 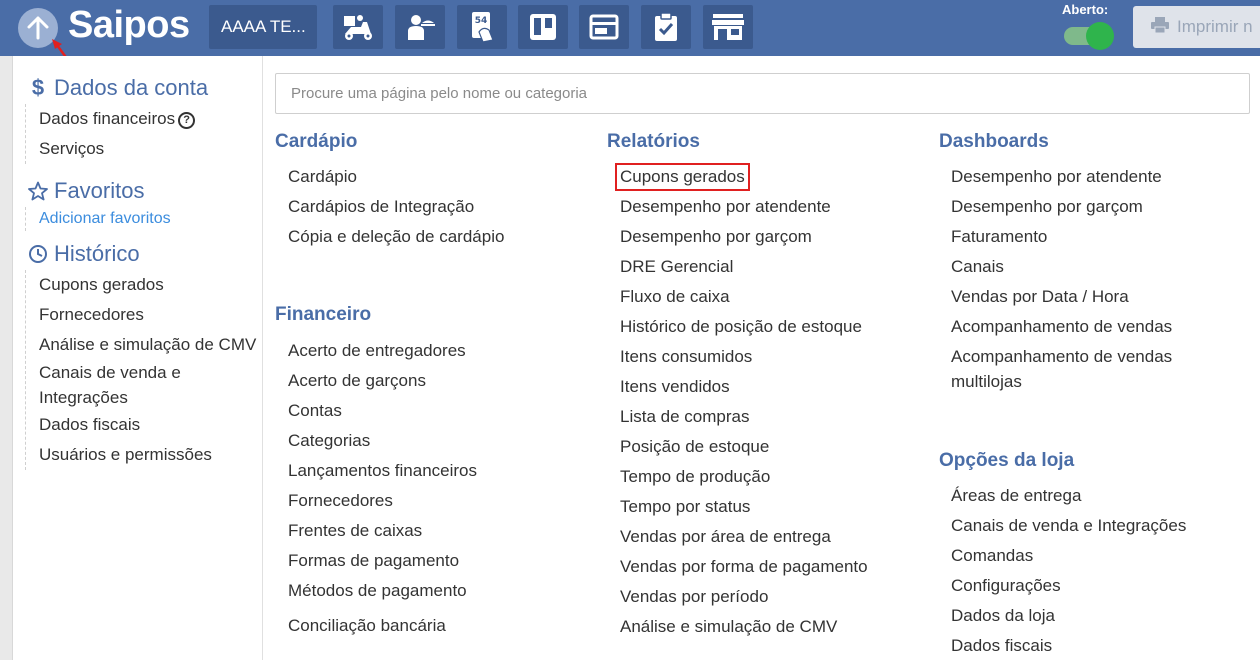 I want to click on svg-text: 54, so click(x=481, y=21).